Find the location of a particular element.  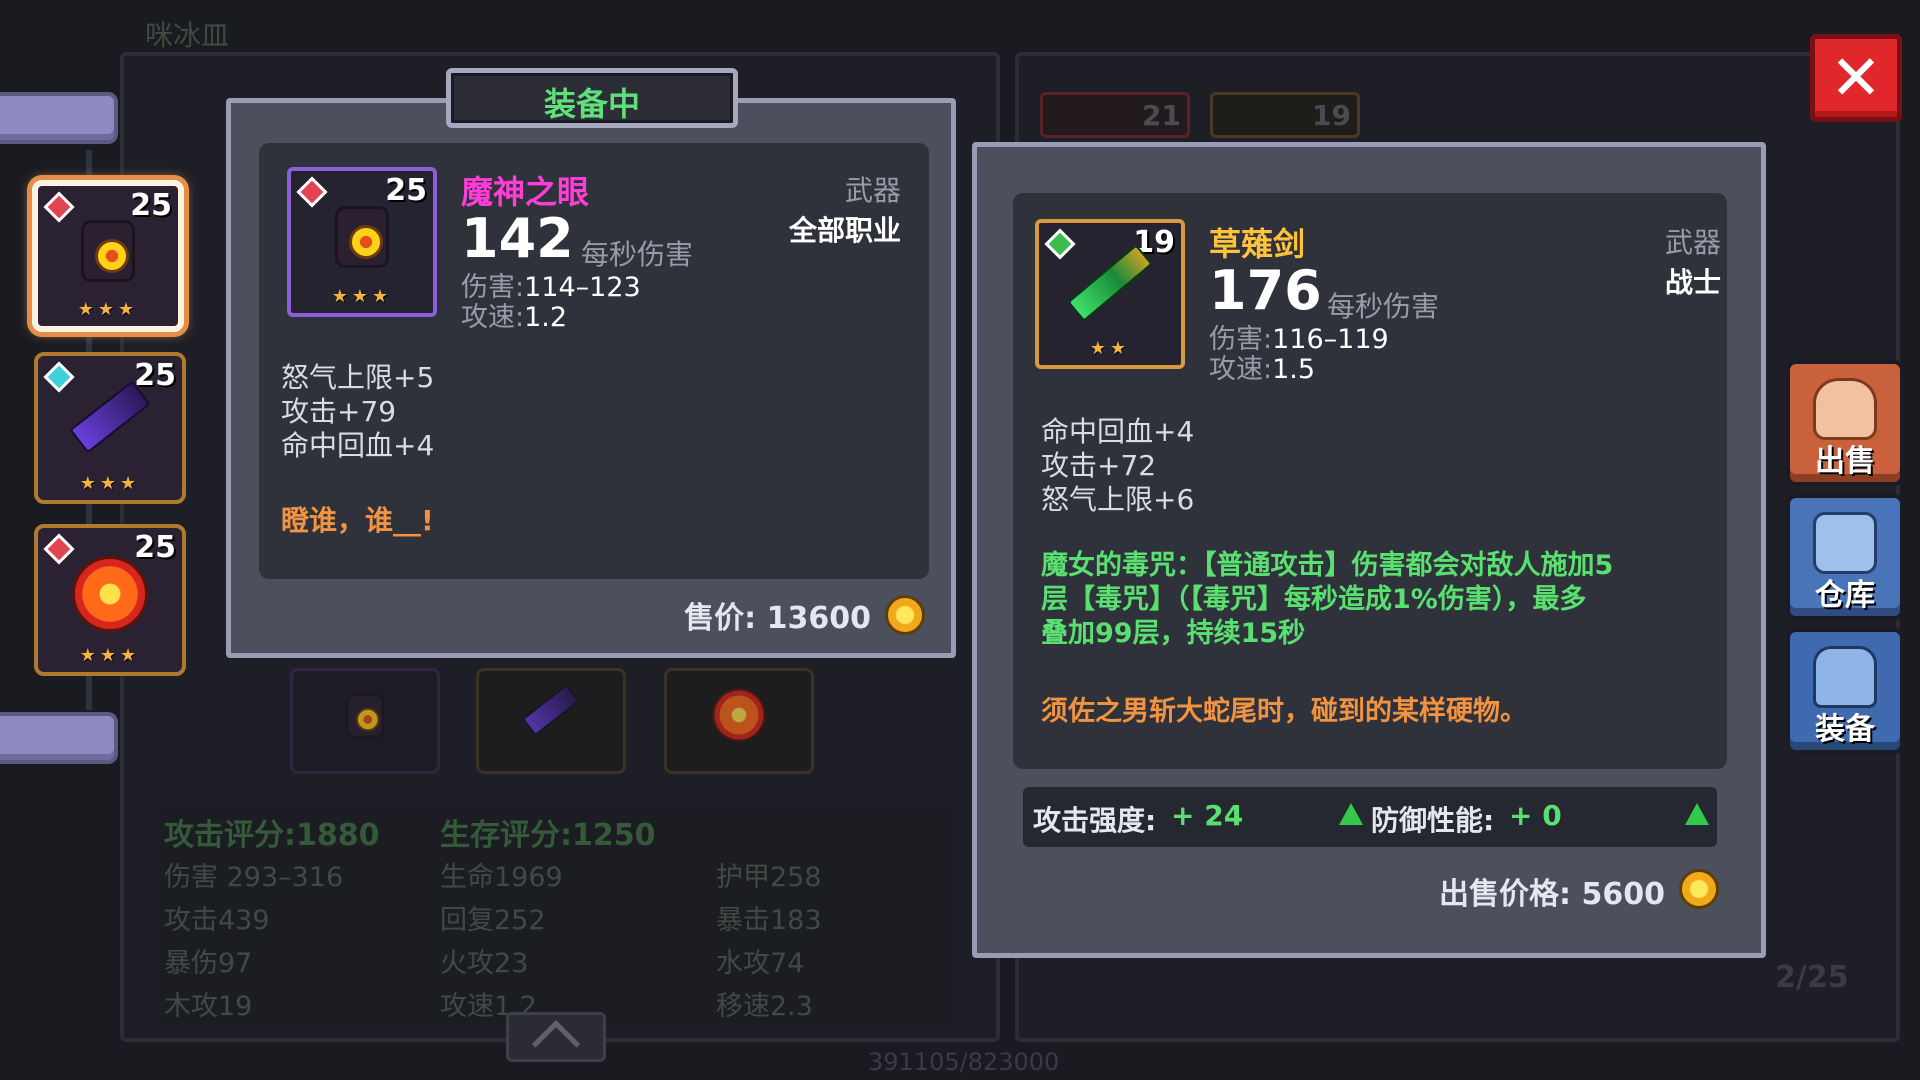

compare-item-type: 武器 is located at coordinates (1692, 242).